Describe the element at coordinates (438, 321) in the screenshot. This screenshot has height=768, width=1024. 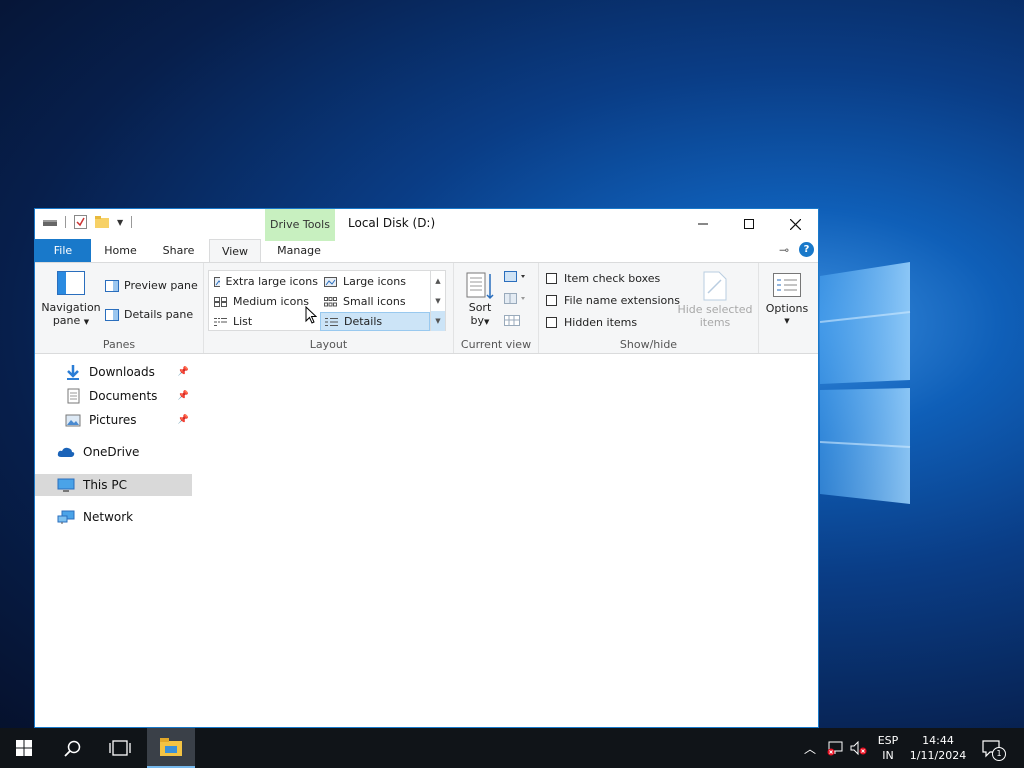
I see `gallery-more-icon: ▼` at that location.